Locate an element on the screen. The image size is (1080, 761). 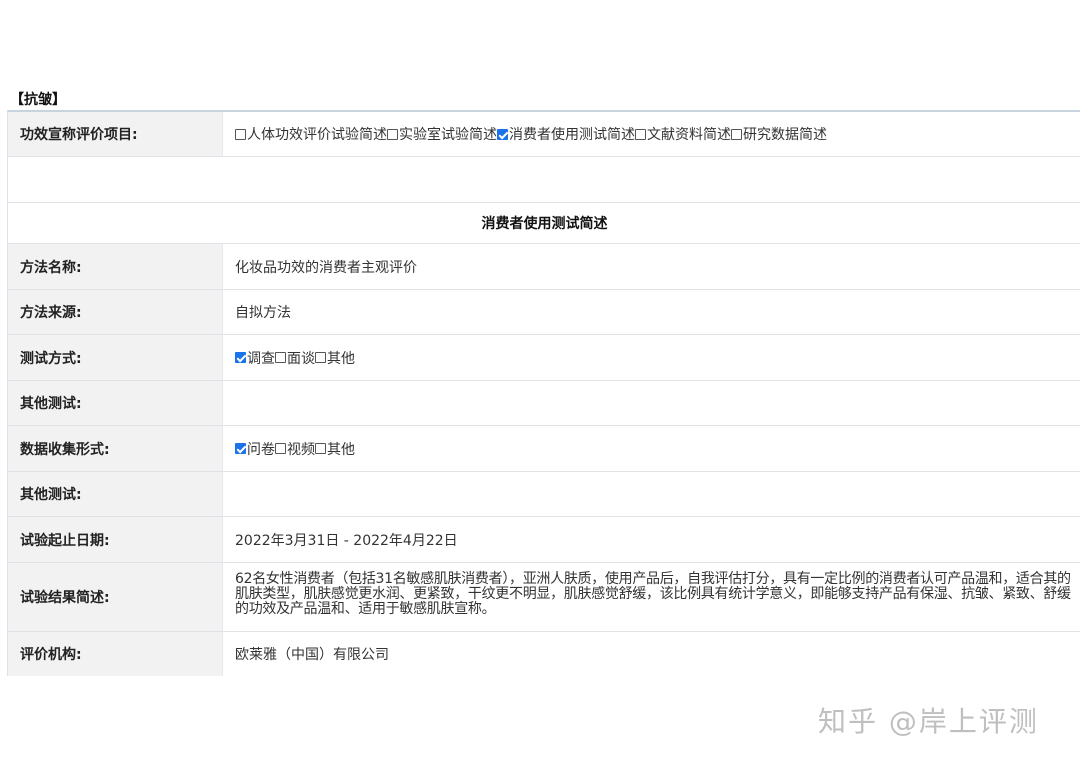
claim-option-label: 研究数据简述 is located at coordinates (785, 135).